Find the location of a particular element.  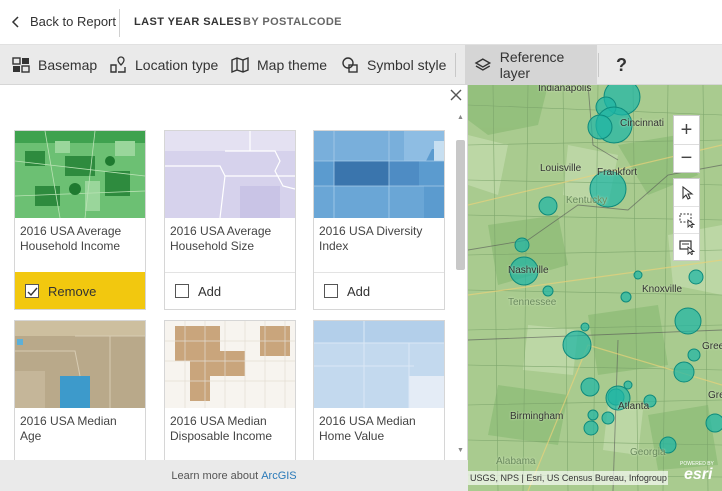

remove-layer-toggle: Remove is located at coordinates (80, 290).